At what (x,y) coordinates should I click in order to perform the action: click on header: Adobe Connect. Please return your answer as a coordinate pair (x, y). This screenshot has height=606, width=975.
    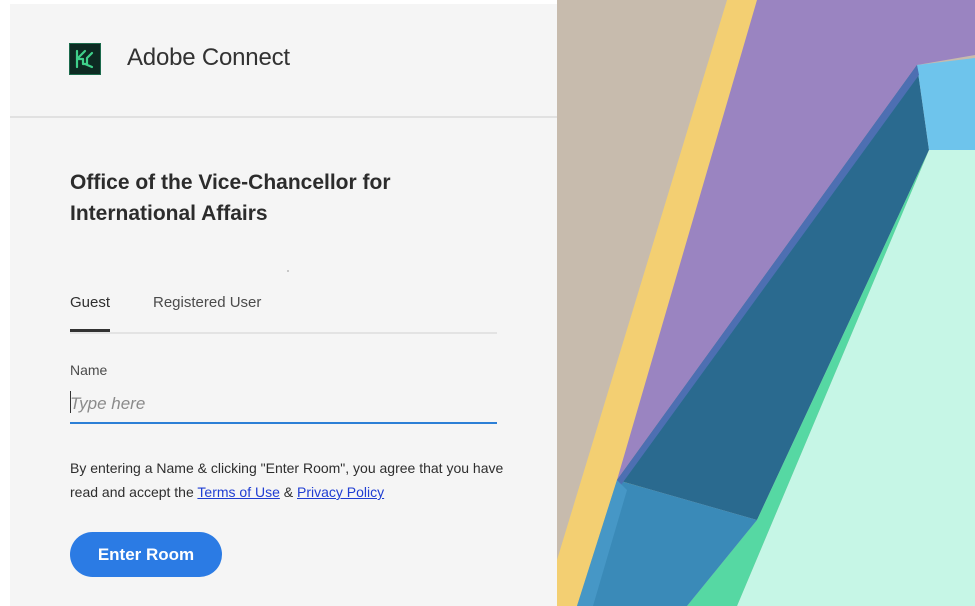
    Looking at the image, I should click on (283, 61).